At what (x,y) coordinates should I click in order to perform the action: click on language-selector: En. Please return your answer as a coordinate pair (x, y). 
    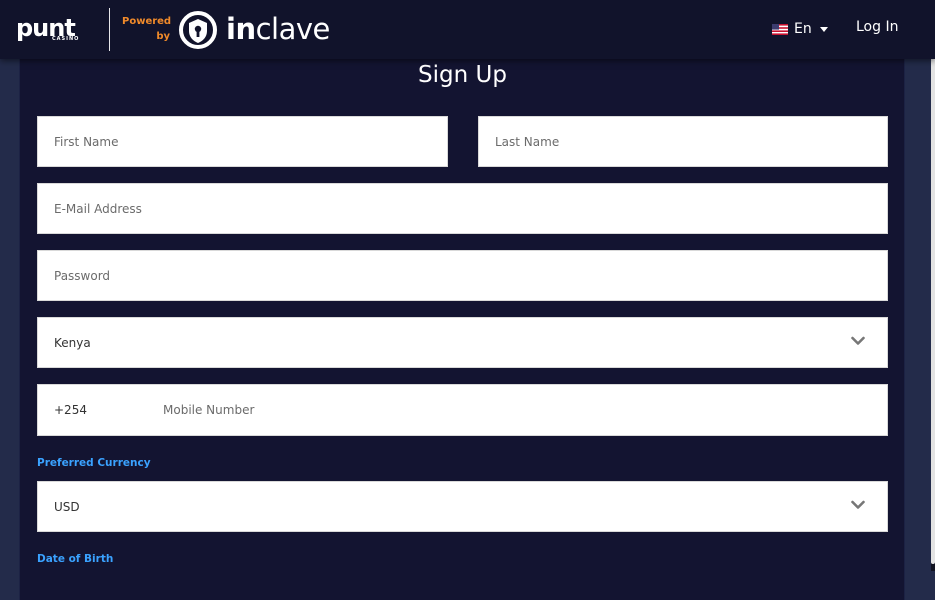
    Looking at the image, I should click on (800, 29).